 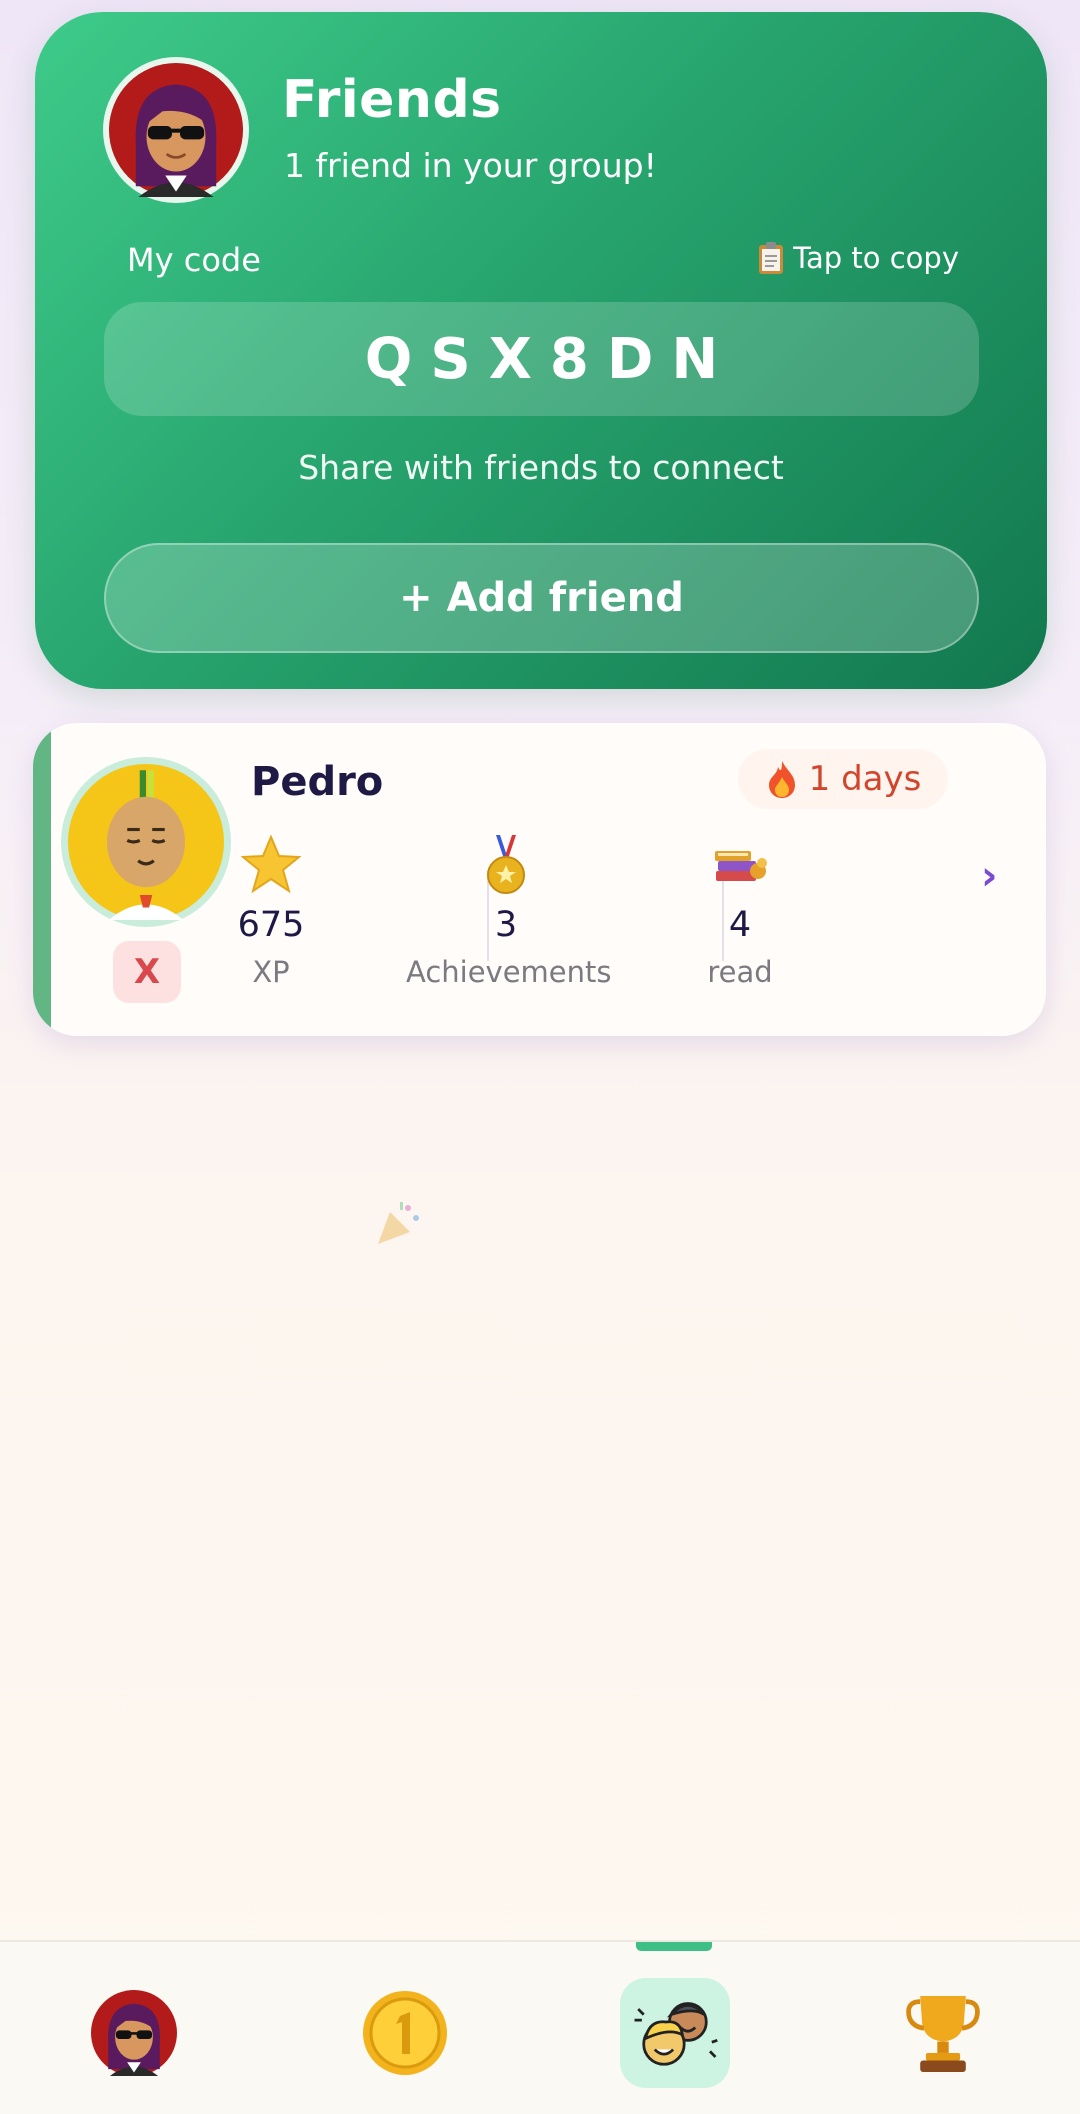 What do you see at coordinates (876, 258) in the screenshot?
I see `tap-to-copy-label: Tap to copy` at bounding box center [876, 258].